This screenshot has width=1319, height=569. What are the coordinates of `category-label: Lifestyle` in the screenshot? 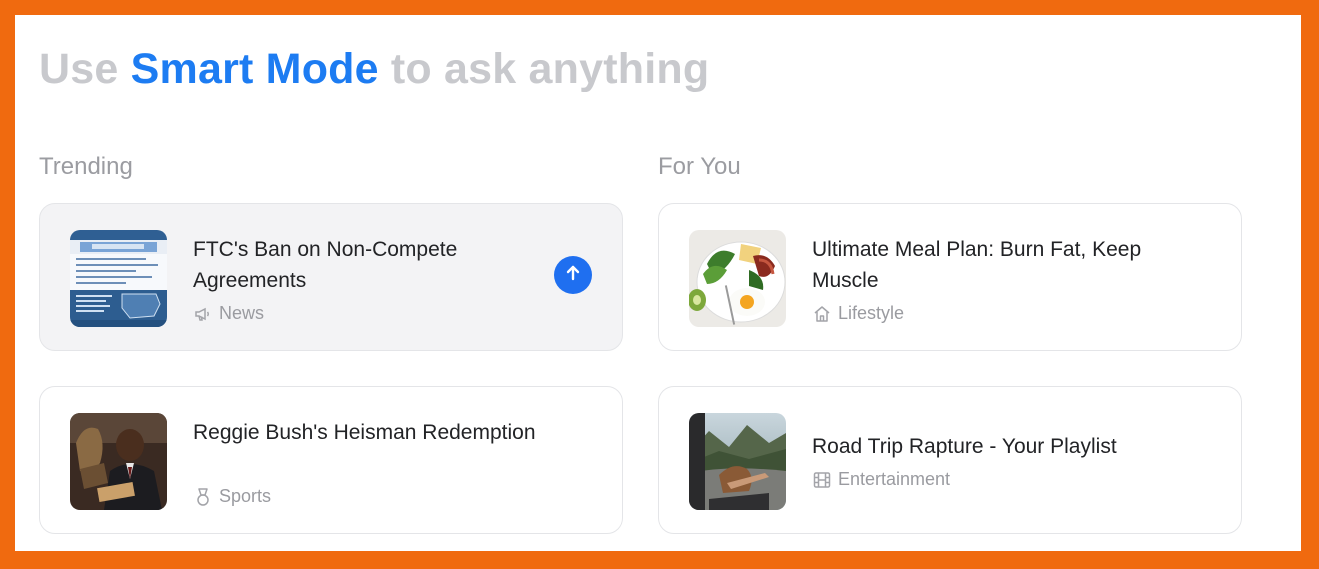 It's located at (871, 313).